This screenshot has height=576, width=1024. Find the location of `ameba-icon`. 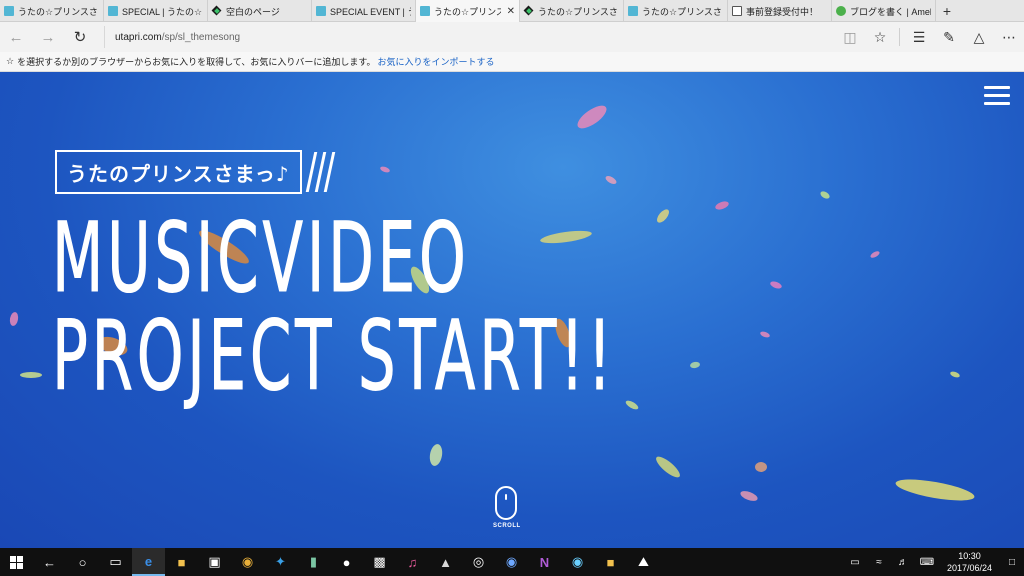

ameba-icon is located at coordinates (841, 11).